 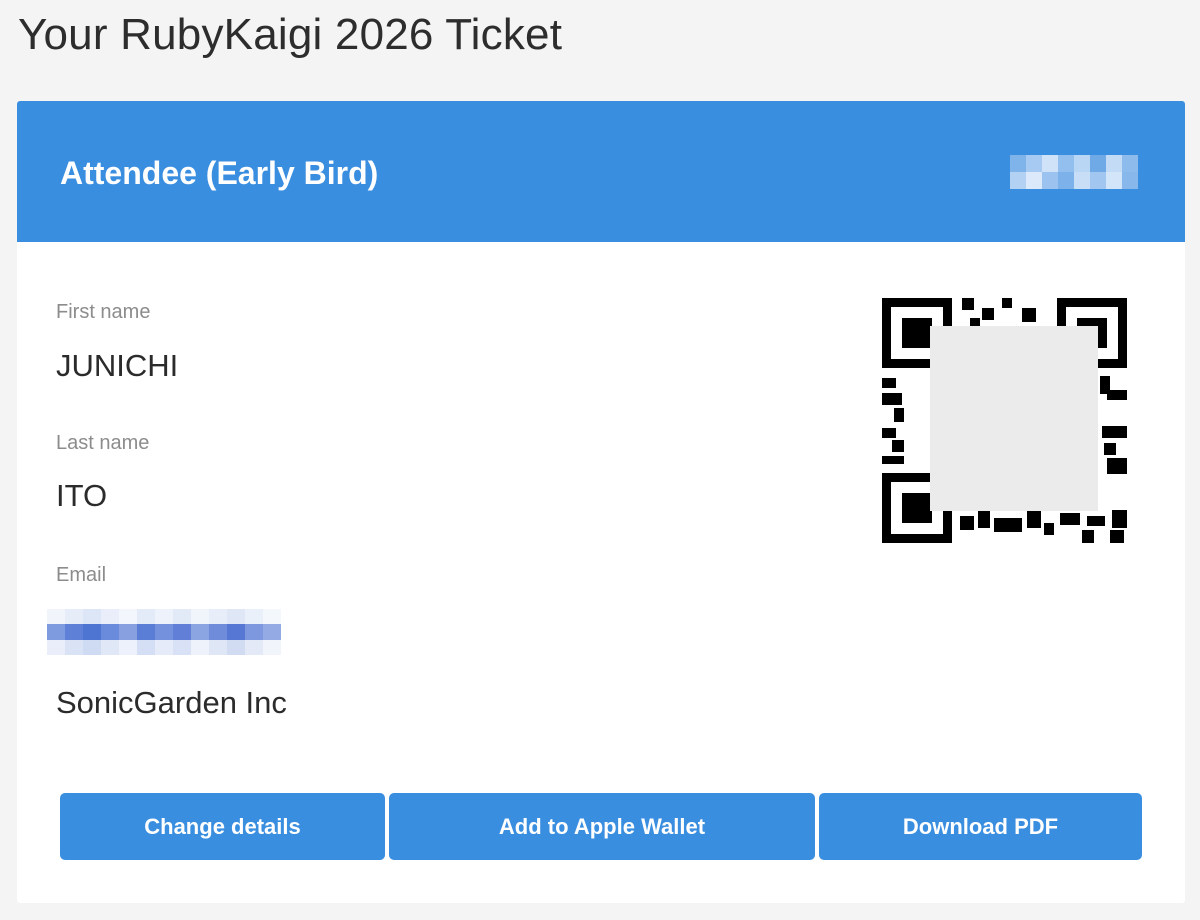 I want to click on ticket-header: Attendee (Early Bird), so click(x=601, y=171).